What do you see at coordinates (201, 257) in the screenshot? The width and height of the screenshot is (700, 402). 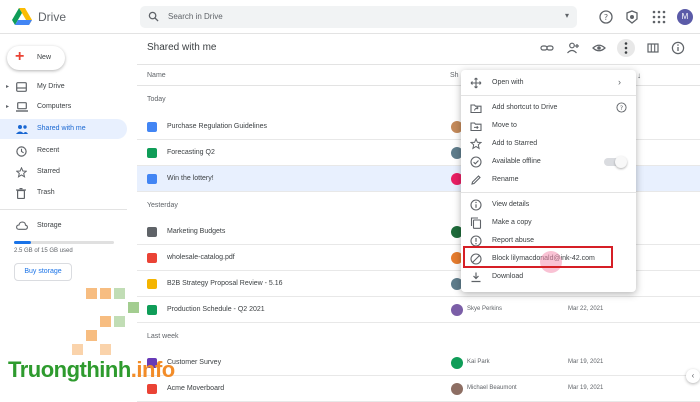 I see `file-name: wholesale-catalog.pdf` at bounding box center [201, 257].